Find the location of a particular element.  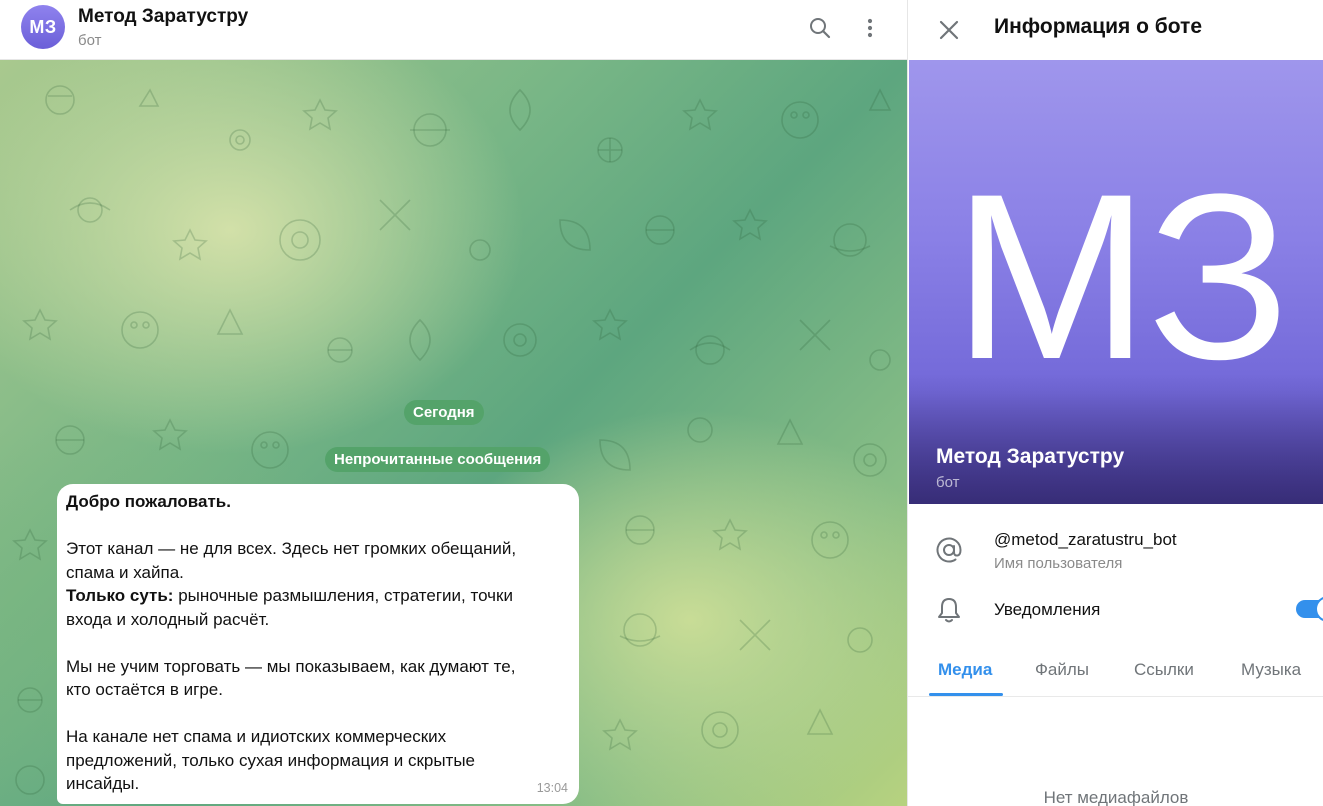

empty-media-text: Нет медиафайлов is located at coordinates (1116, 797).